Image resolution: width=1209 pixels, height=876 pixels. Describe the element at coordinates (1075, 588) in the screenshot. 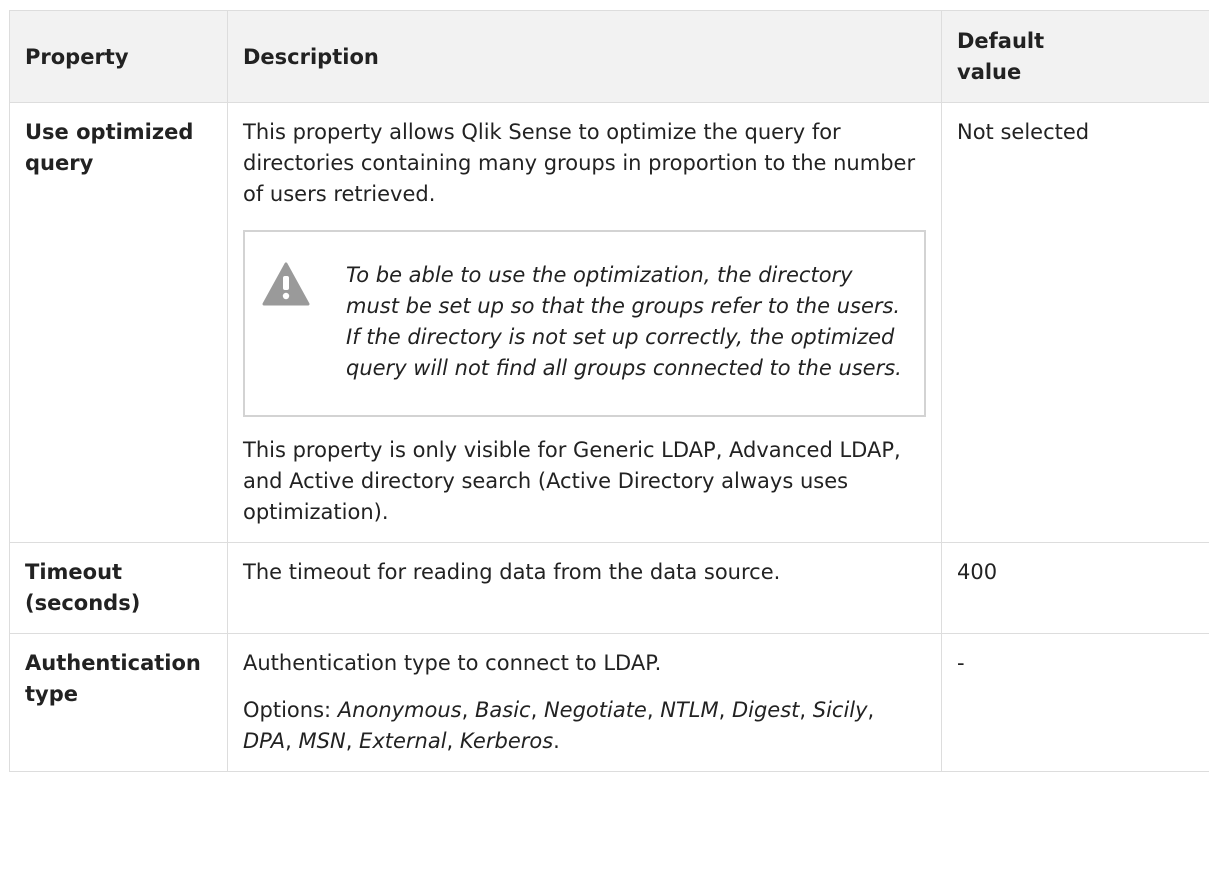

I see `default-value-cell: 400` at that location.